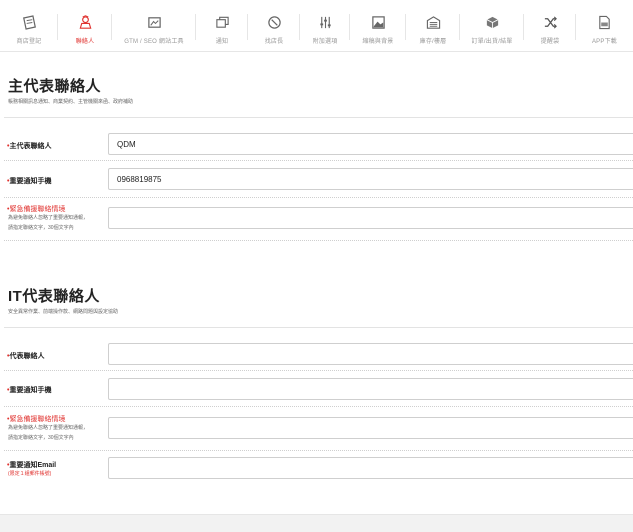 The width and height of the screenshot is (633, 532). What do you see at coordinates (370, 428) in the screenshot?
I see `it-contact-emergency-input` at bounding box center [370, 428].